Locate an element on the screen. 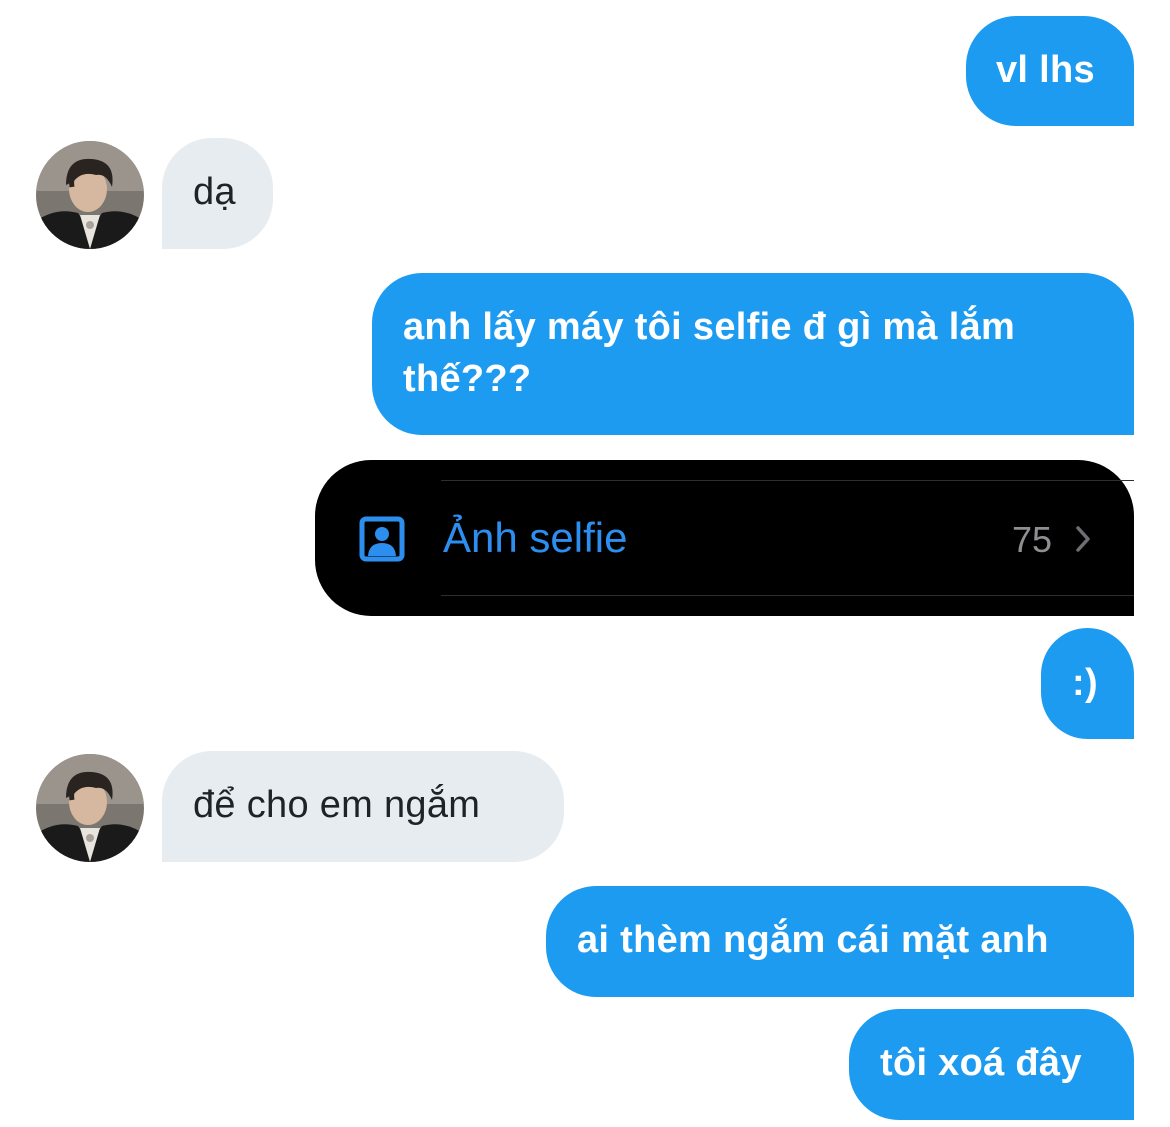 Image resolution: width=1170 pixels, height=1127 pixels. message-bubble-incoming: để cho em ngắm is located at coordinates (363, 806).